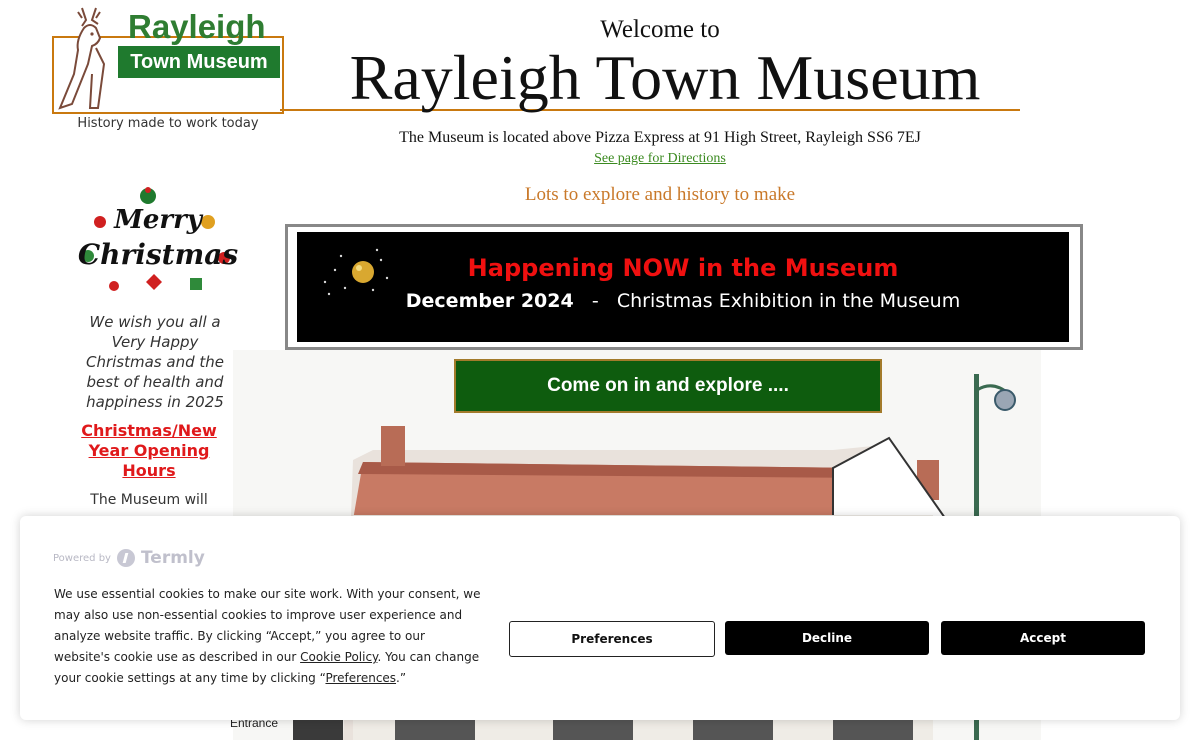 This screenshot has height=740, width=1200. I want to click on powered-by-termly: Powered by Termly, so click(129, 558).